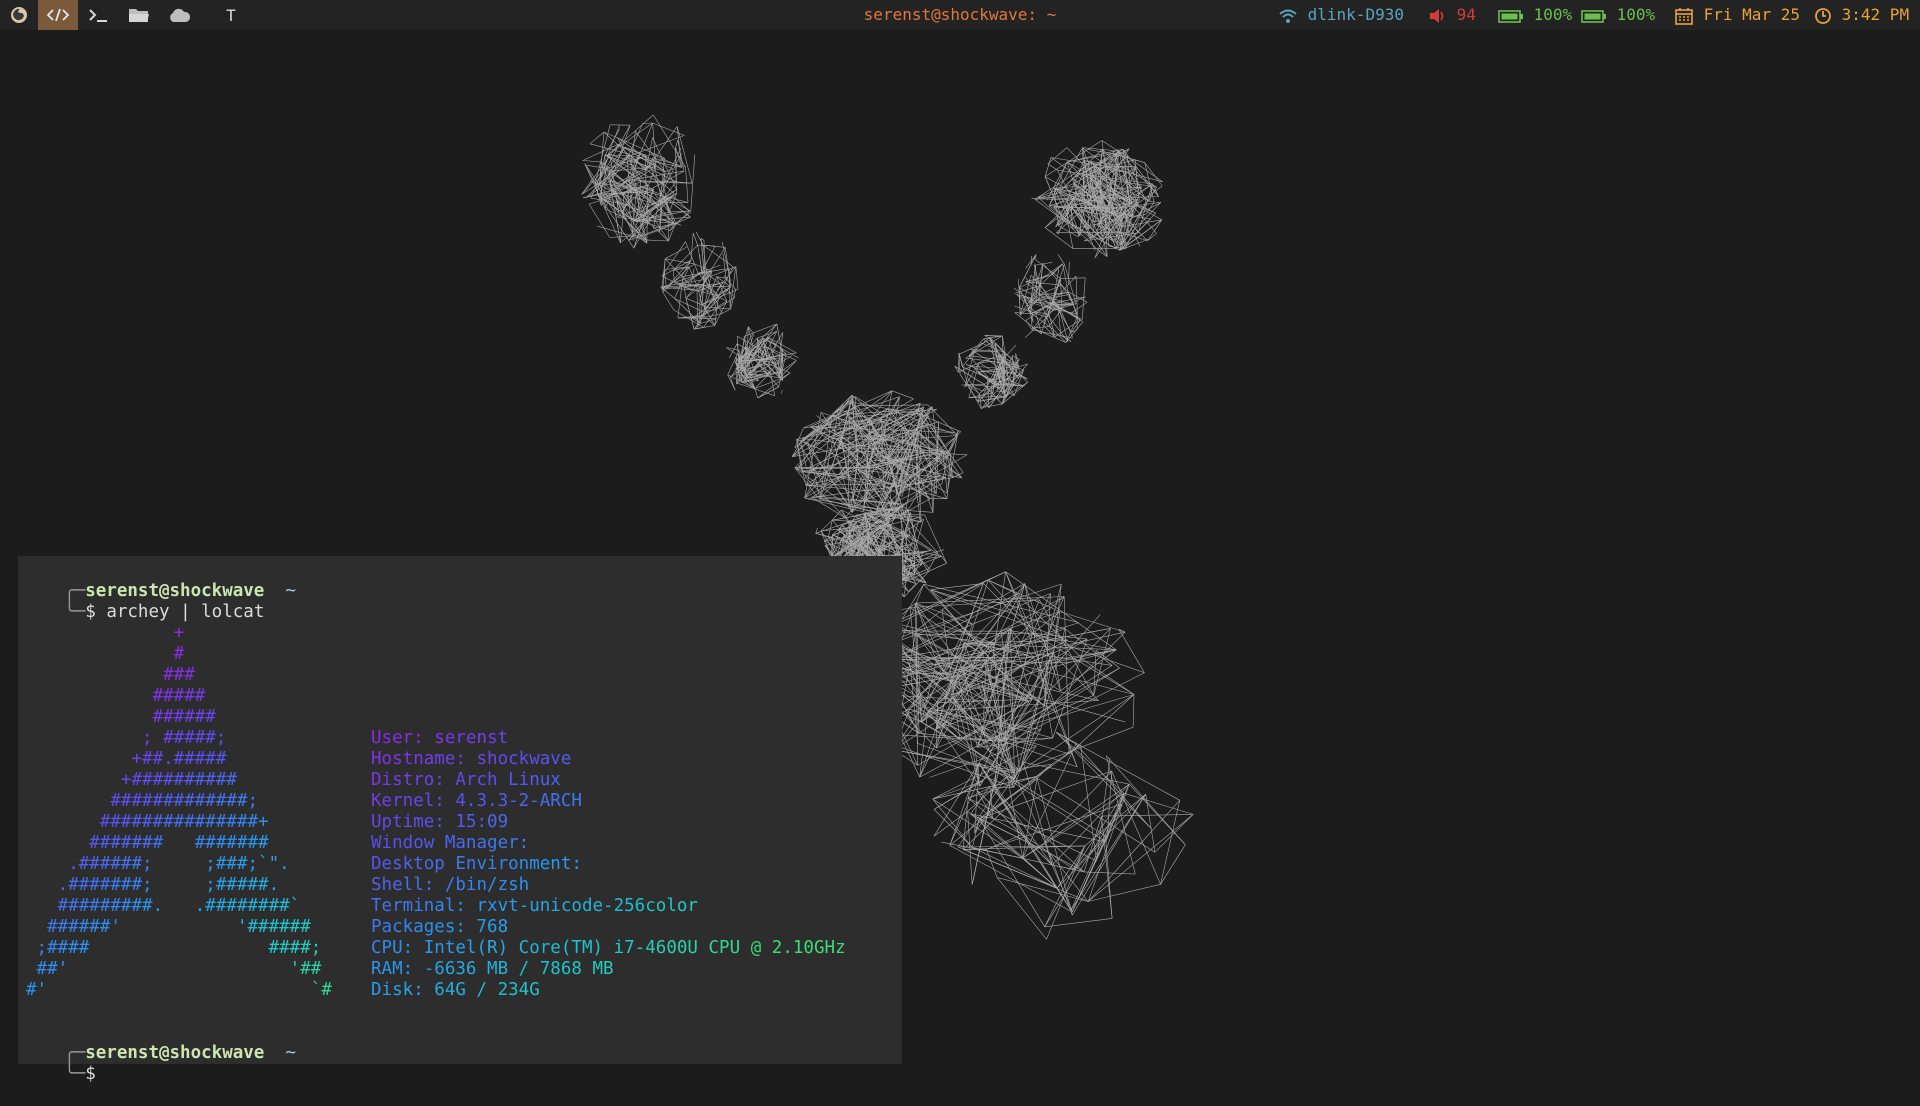 This screenshot has height=1106, width=1920. What do you see at coordinates (110, 675) in the screenshot?
I see `ascii-art-line: ###` at bounding box center [110, 675].